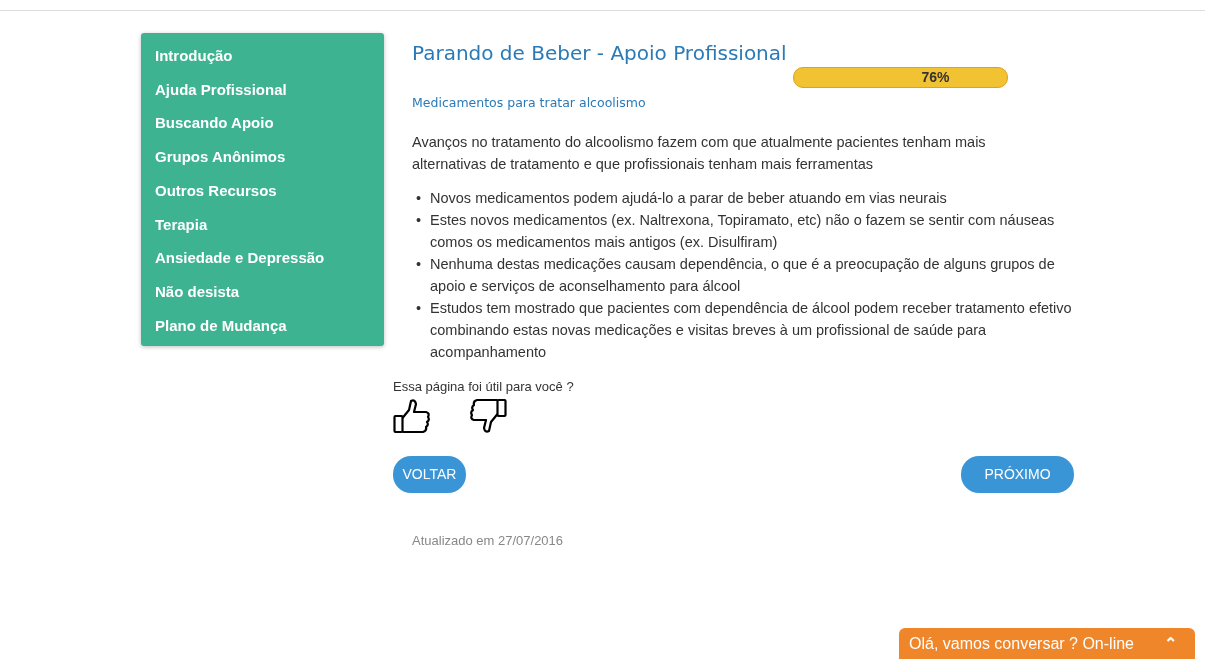 This screenshot has height=659, width=1205. Describe the element at coordinates (900, 77) in the screenshot. I see `progress-badge: 76%` at that location.